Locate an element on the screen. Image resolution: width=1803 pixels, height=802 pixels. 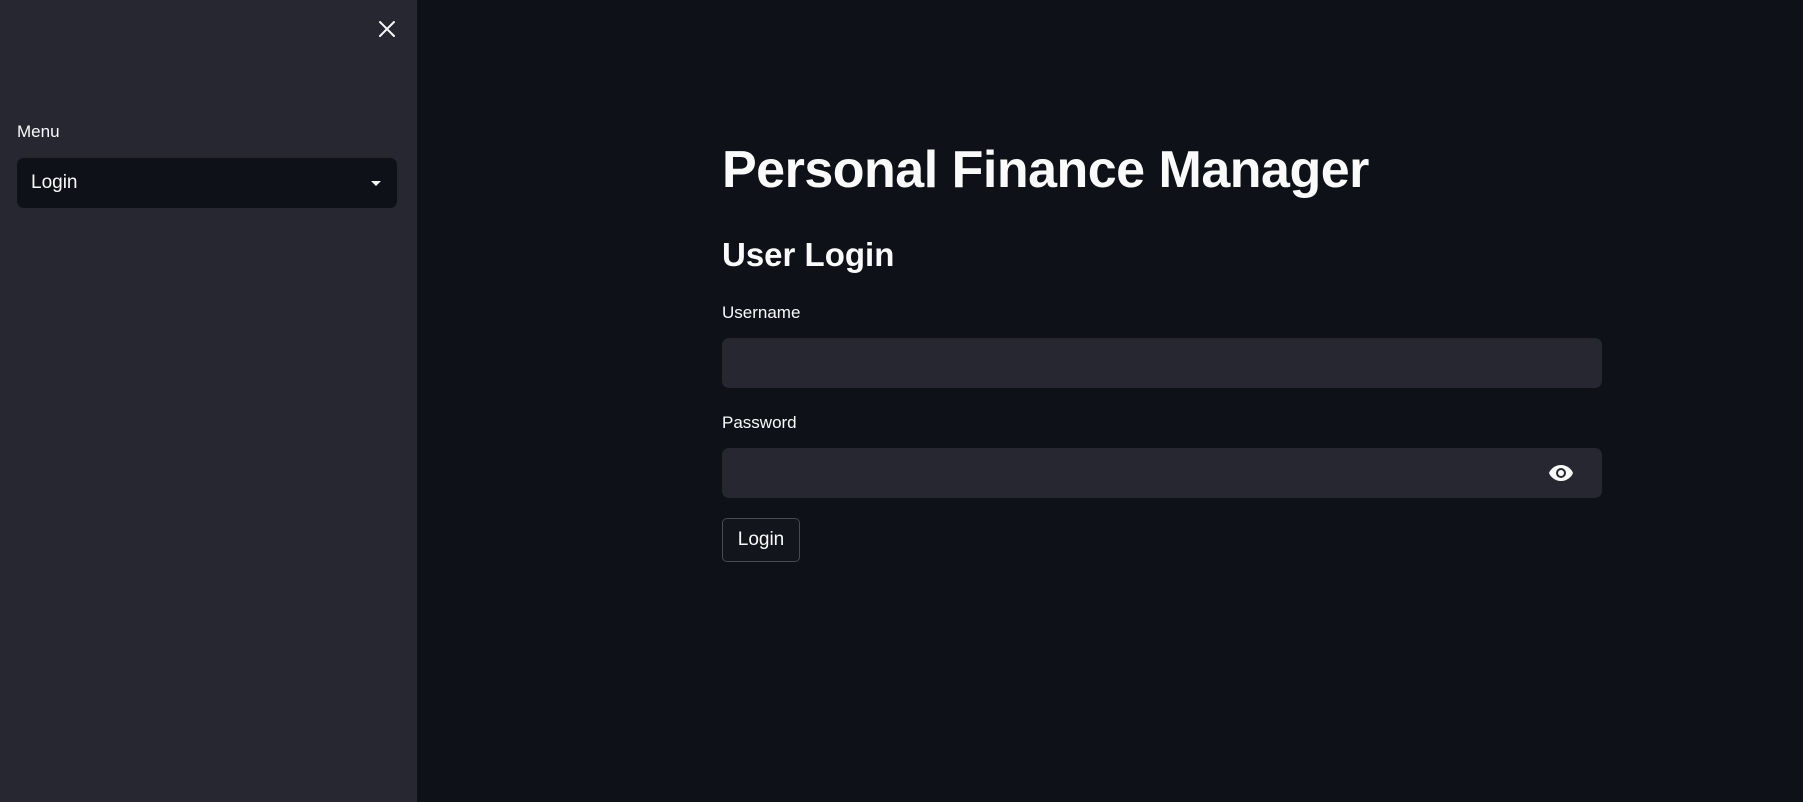
close-icon is located at coordinates (387, 29).